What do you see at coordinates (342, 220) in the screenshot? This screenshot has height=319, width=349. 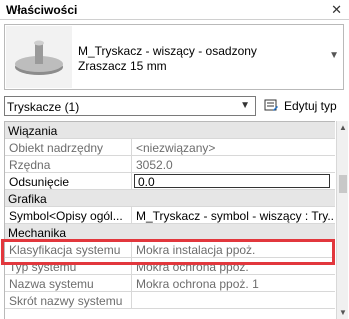 I see `vertical-scrollbar: ▲ ▼` at bounding box center [342, 220].